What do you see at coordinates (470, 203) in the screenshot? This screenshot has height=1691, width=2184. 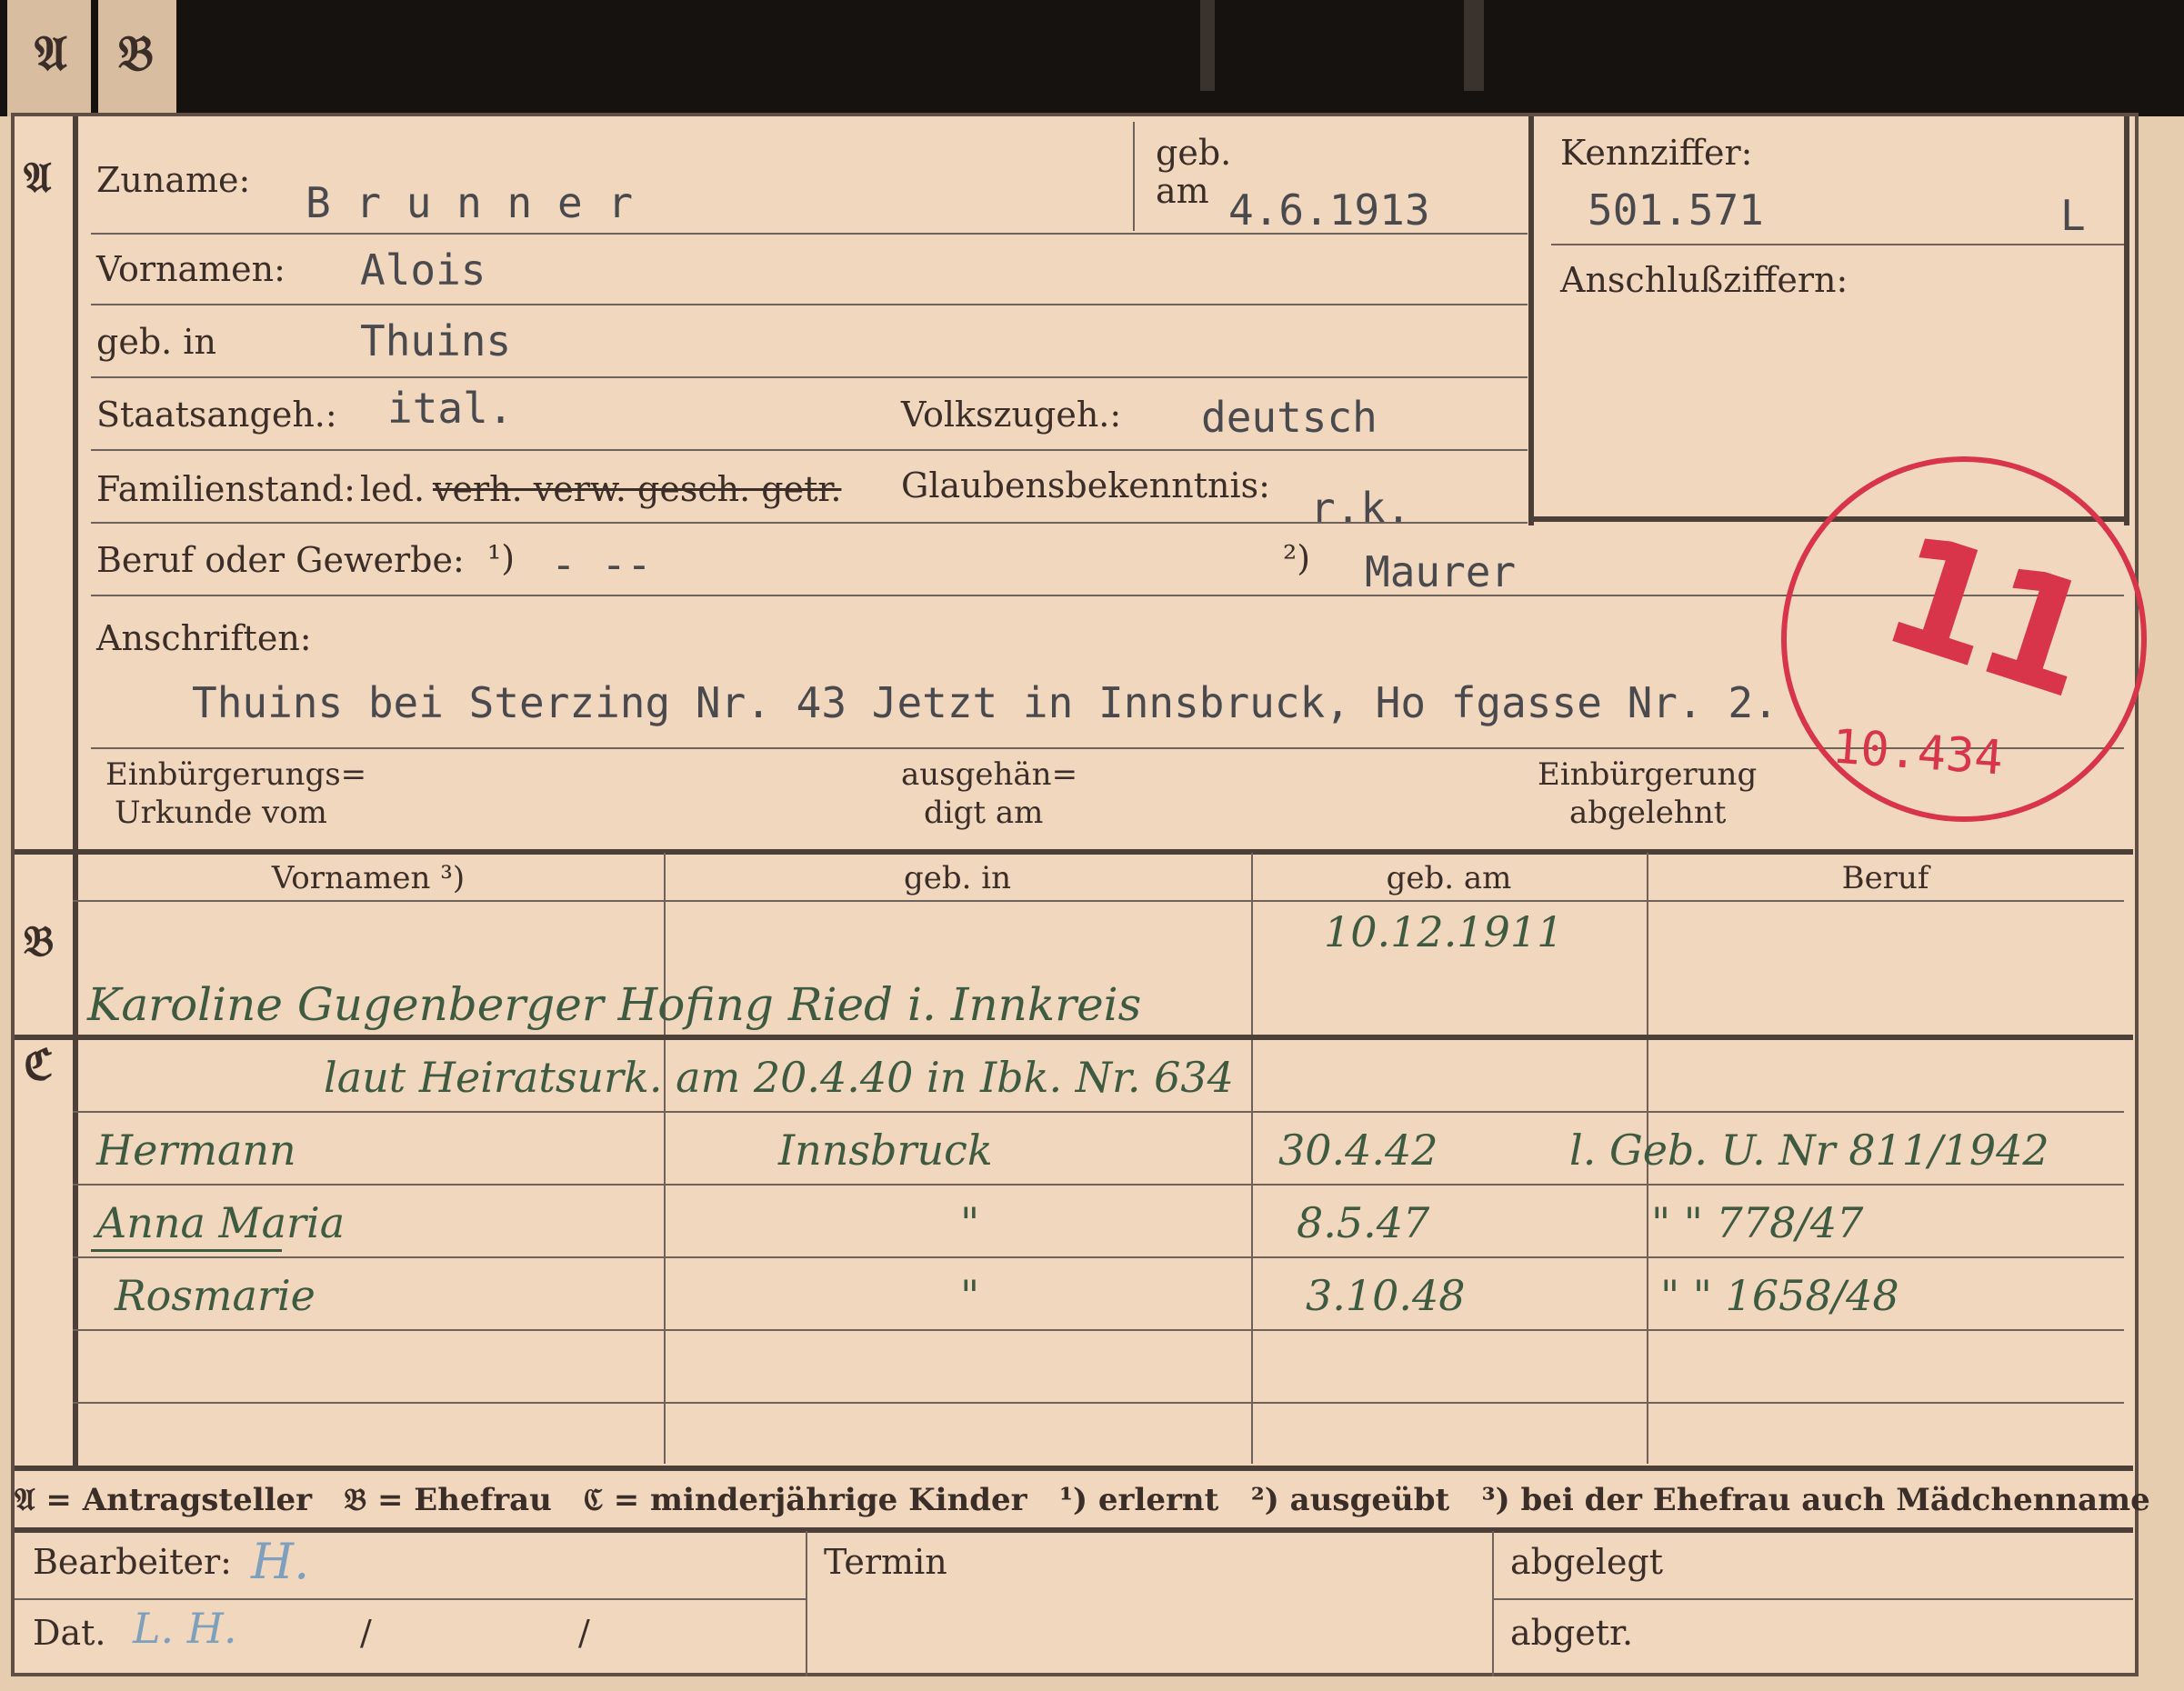 I see `zuname-value: B r u n n e r` at bounding box center [470, 203].